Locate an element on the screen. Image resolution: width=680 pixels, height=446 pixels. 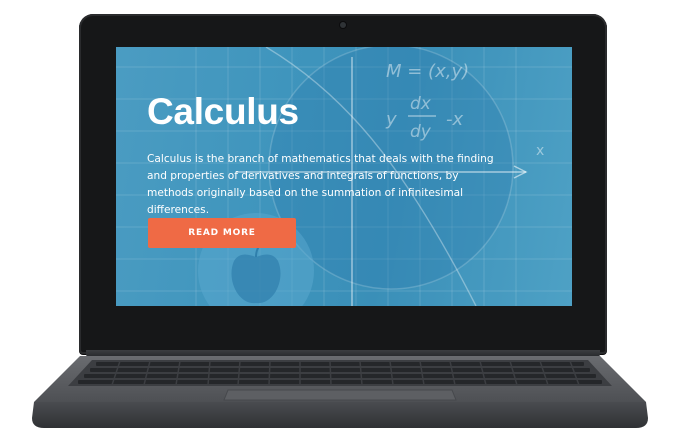
touchpad is located at coordinates (340, 395).